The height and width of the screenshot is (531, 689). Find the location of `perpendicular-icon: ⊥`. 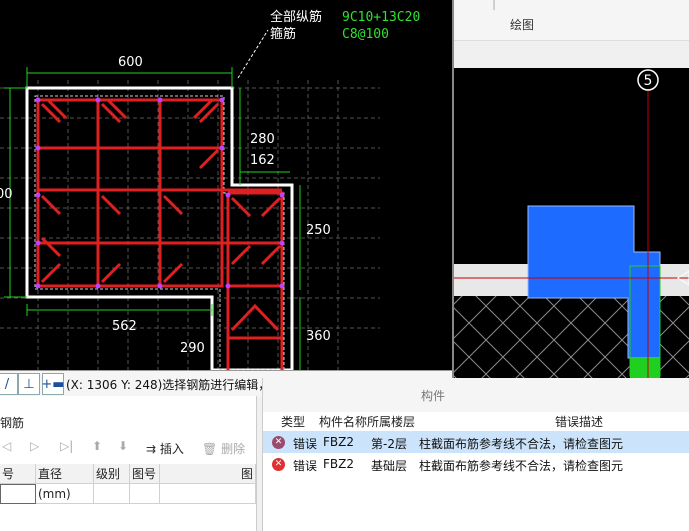

perpendicular-icon: ⊥ is located at coordinates (29, 384).